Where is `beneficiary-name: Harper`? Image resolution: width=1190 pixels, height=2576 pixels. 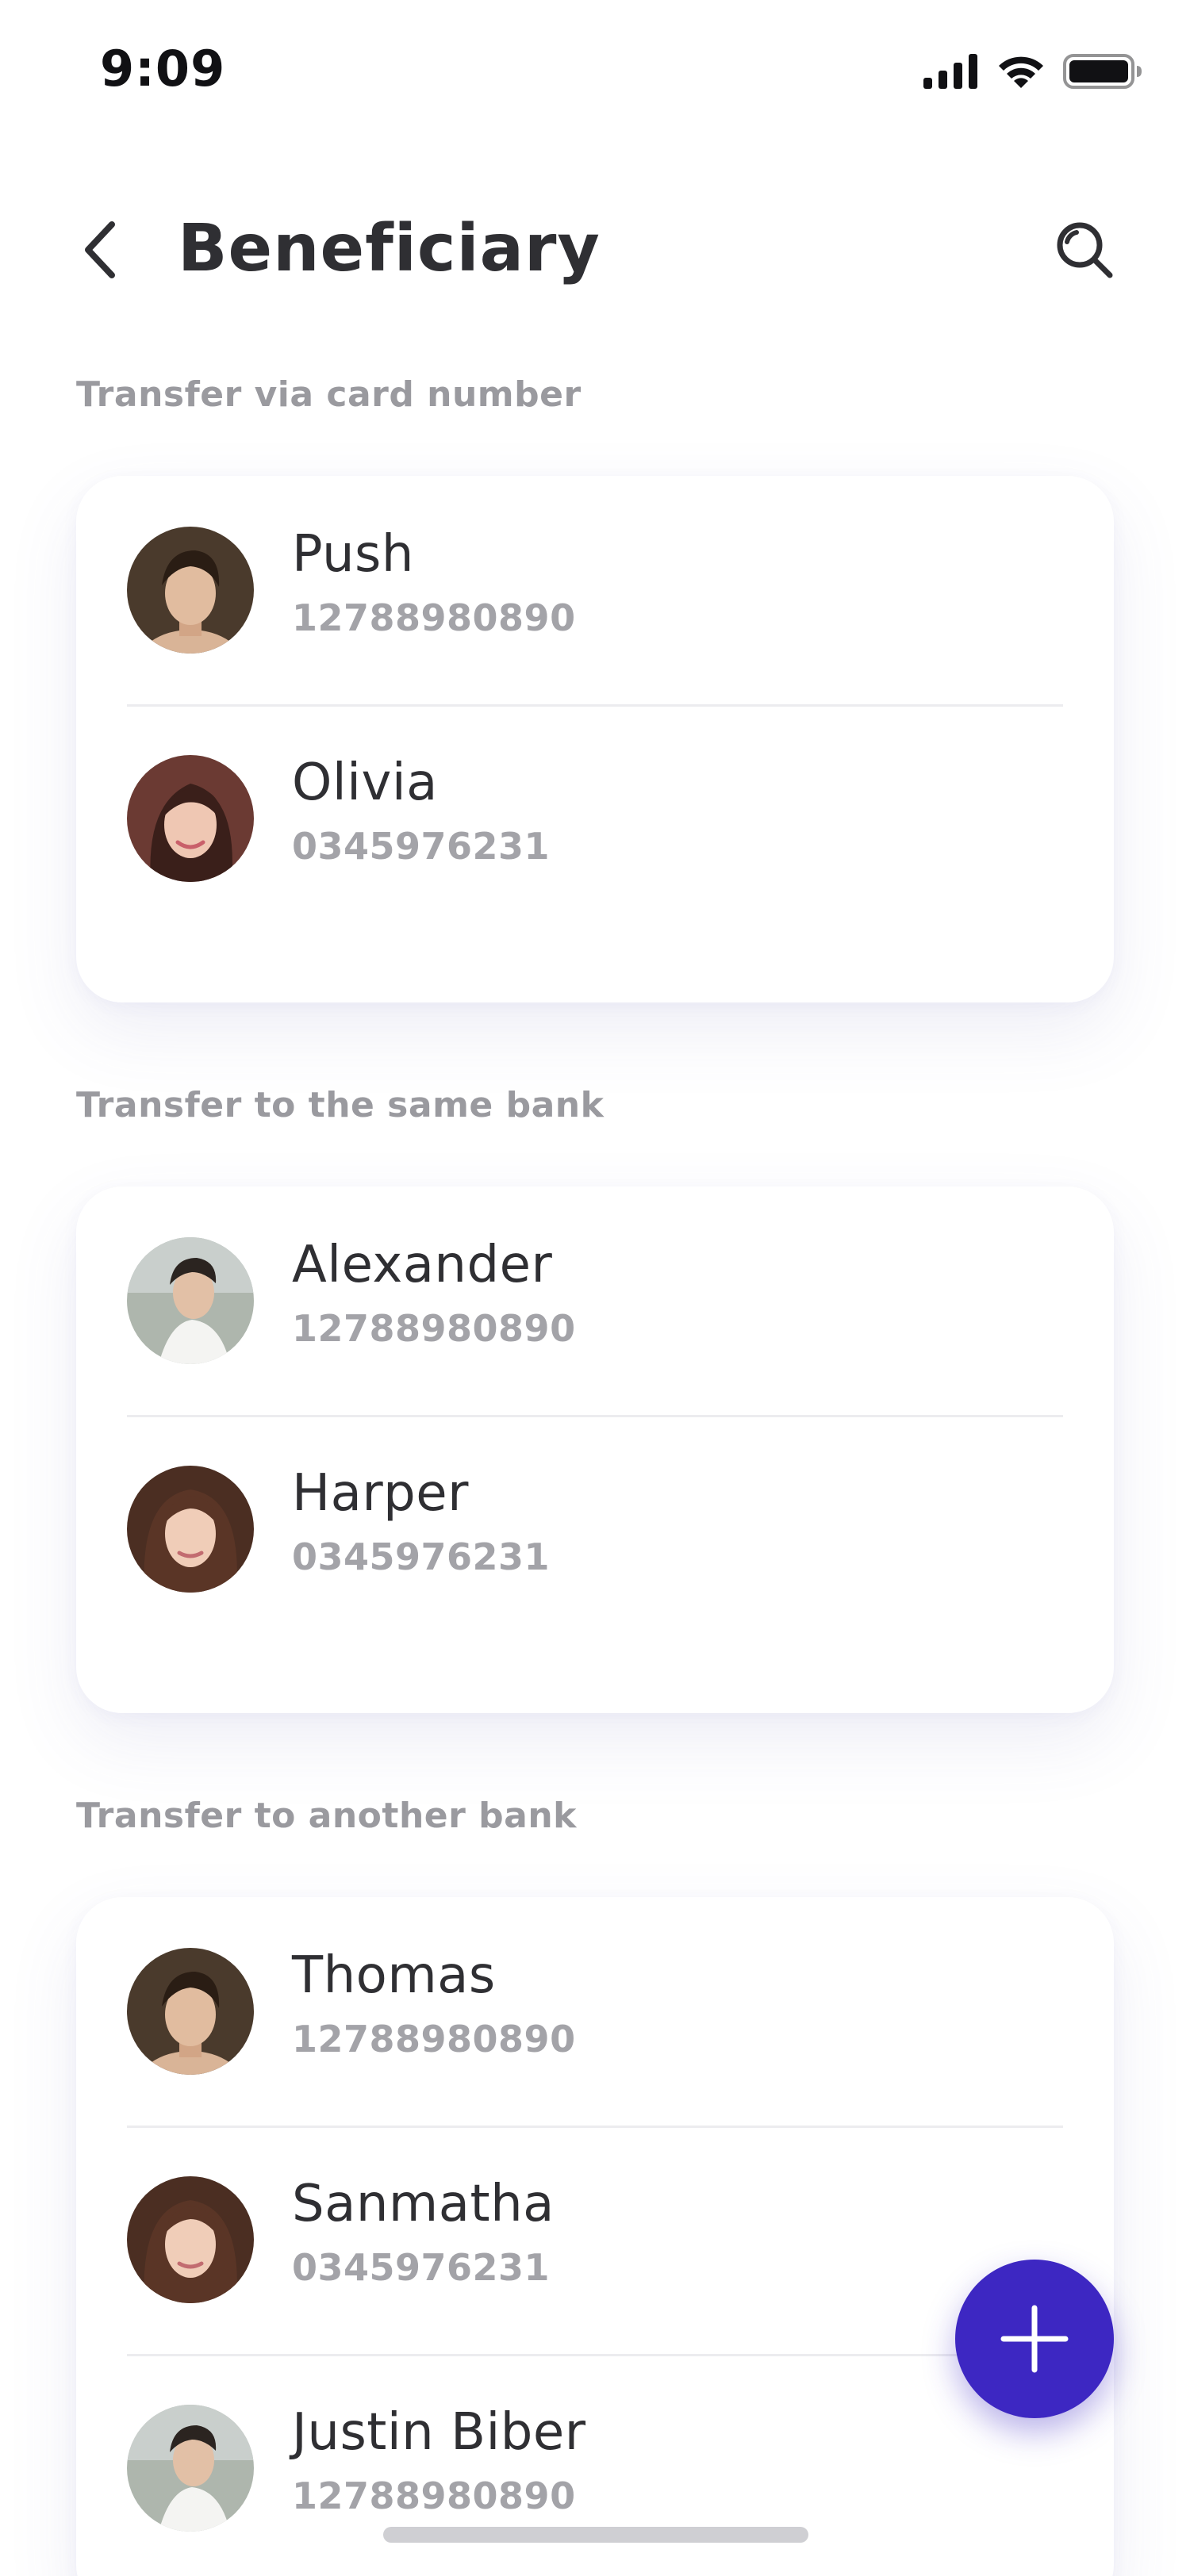
beneficiary-name: Harper is located at coordinates (380, 1494).